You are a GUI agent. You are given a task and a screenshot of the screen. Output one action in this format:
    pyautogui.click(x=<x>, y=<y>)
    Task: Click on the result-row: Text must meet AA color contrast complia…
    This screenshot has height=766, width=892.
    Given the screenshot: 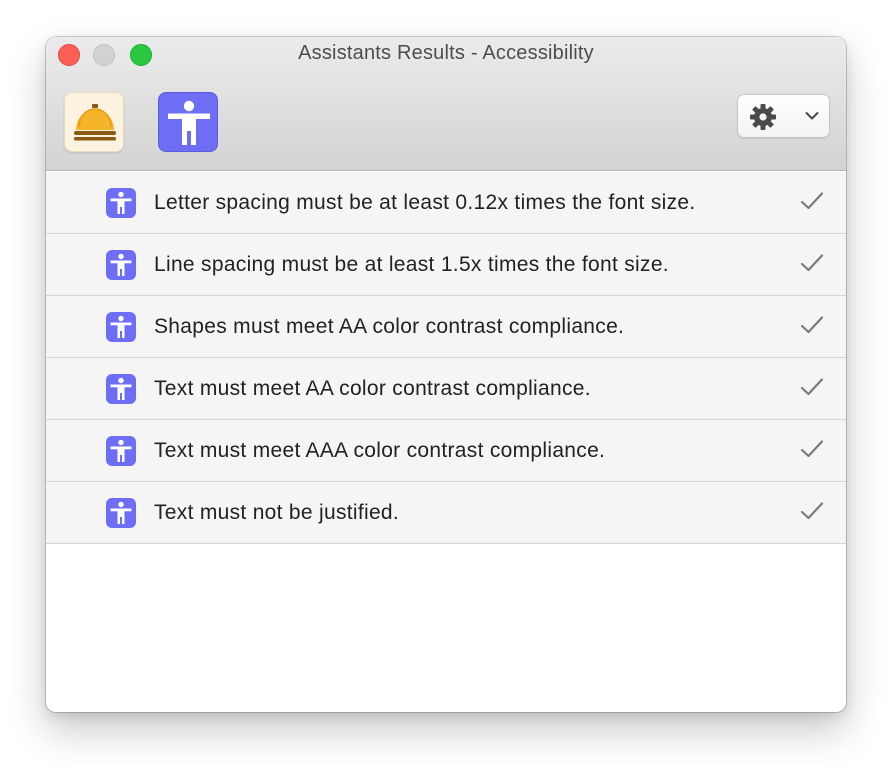 What is the action you would take?
    pyautogui.click(x=446, y=389)
    